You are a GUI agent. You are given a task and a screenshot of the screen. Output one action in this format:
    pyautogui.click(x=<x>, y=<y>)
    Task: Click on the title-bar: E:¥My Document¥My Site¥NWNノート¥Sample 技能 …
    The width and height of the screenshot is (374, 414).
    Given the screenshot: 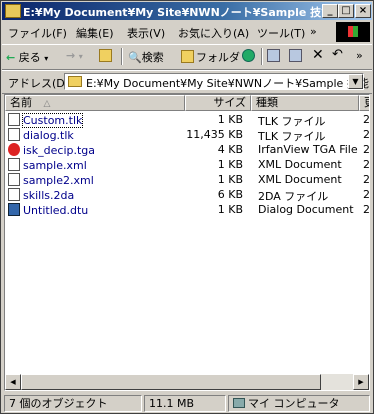 What is the action you would take?
    pyautogui.click(x=187, y=11)
    